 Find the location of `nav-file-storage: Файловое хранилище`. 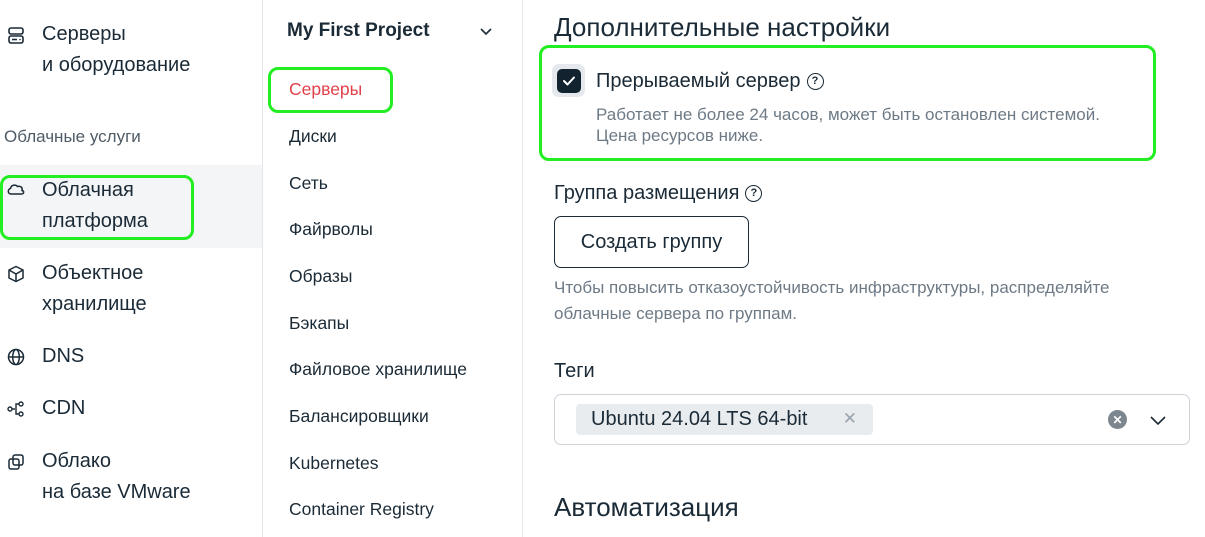

nav-file-storage: Файловое хранилище is located at coordinates (378, 369).